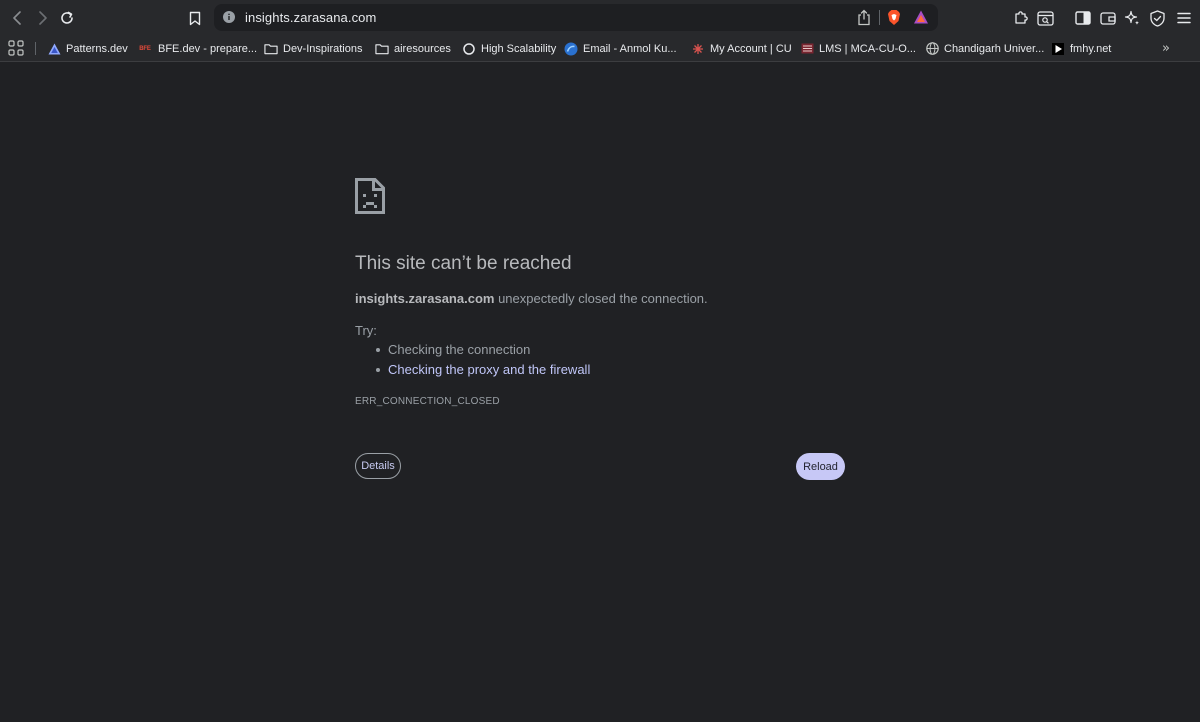 The image size is (1200, 722). What do you see at coordinates (894, 17) in the screenshot?
I see `brave-shields-icon` at bounding box center [894, 17].